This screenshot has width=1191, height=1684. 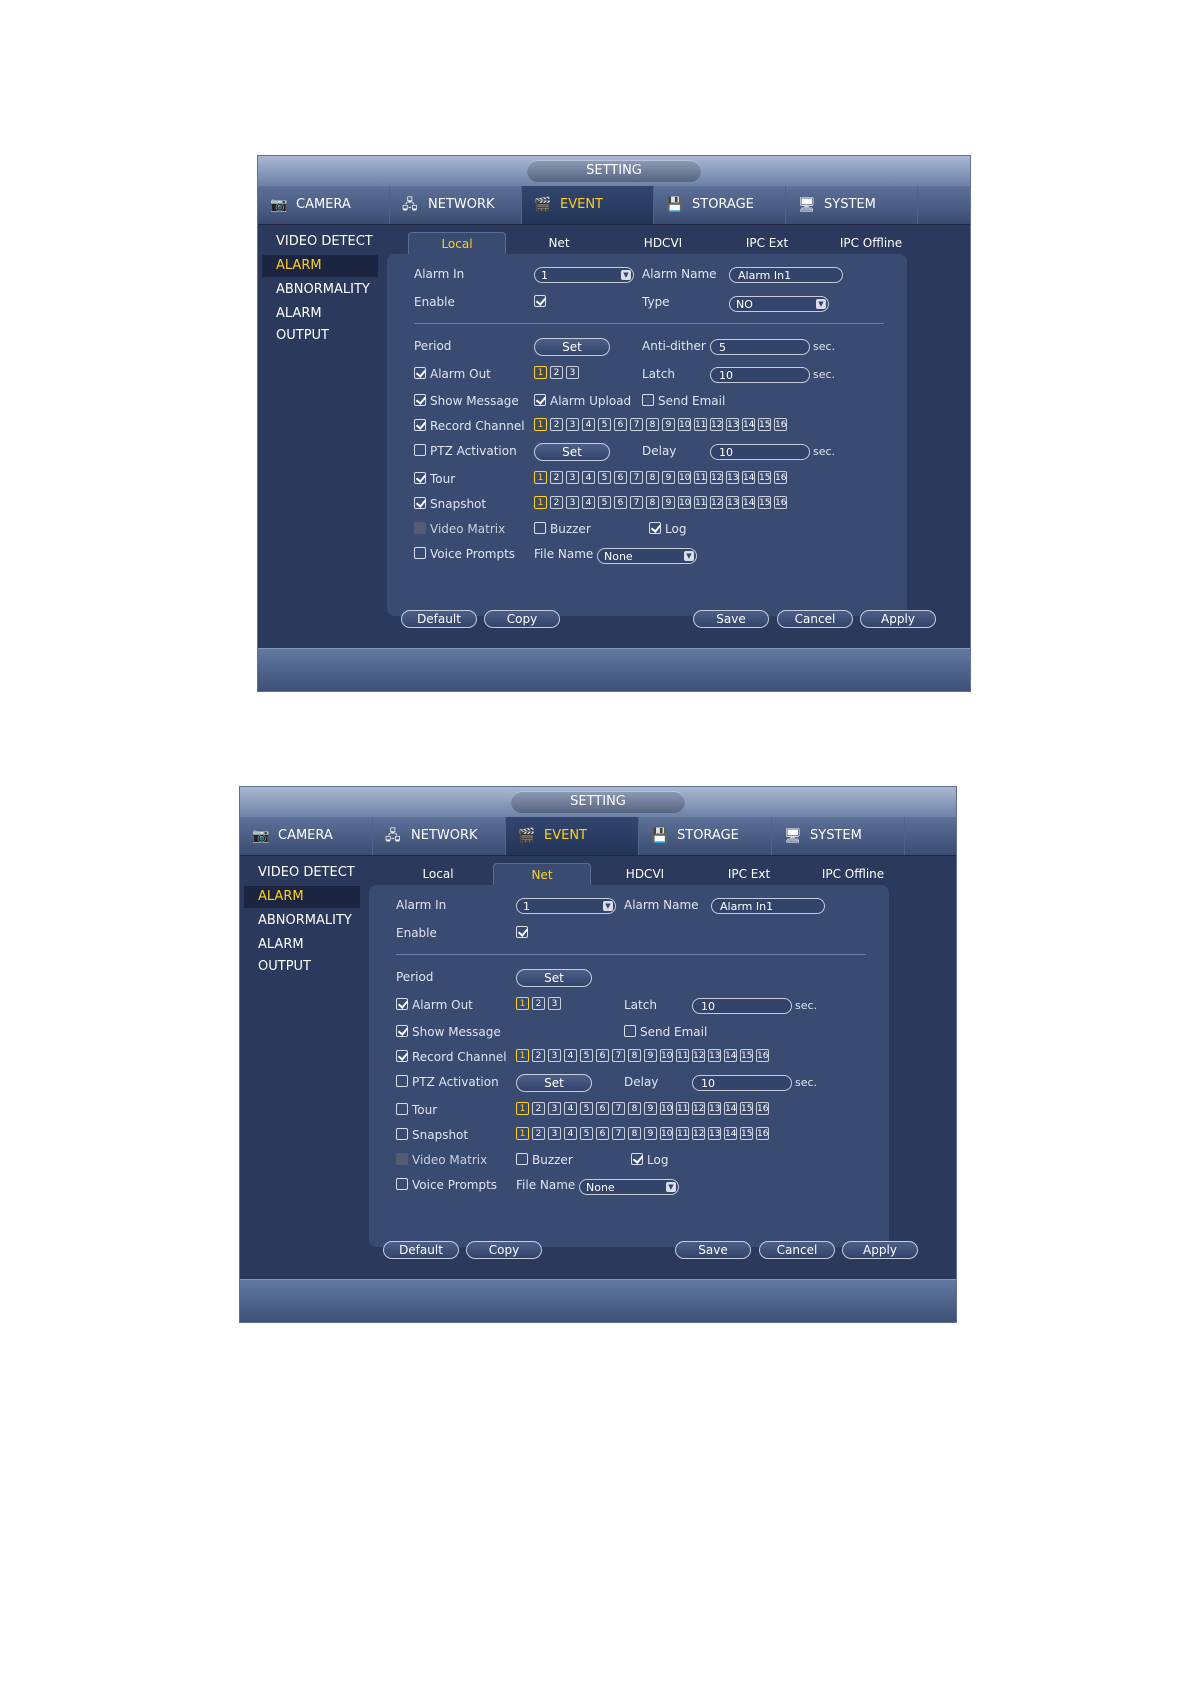 I want to click on enable-checkbox, so click(x=522, y=932).